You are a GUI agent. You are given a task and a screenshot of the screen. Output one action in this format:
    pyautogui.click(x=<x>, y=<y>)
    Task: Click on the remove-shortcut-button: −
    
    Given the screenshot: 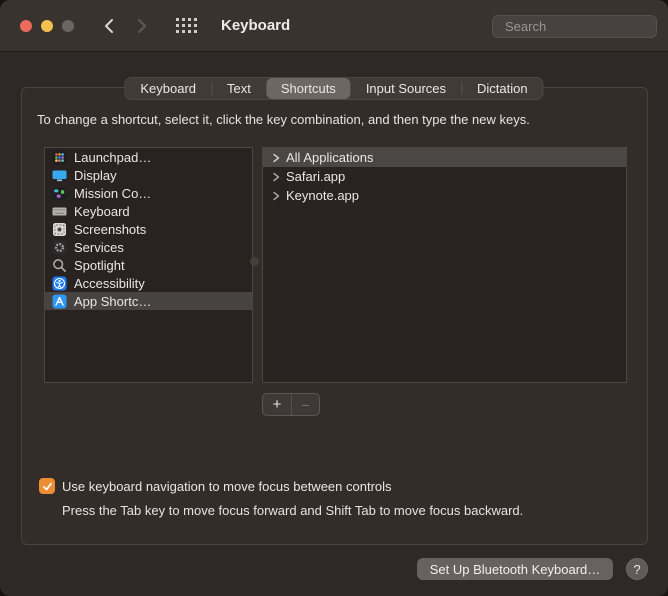 What is the action you would take?
    pyautogui.click(x=305, y=404)
    